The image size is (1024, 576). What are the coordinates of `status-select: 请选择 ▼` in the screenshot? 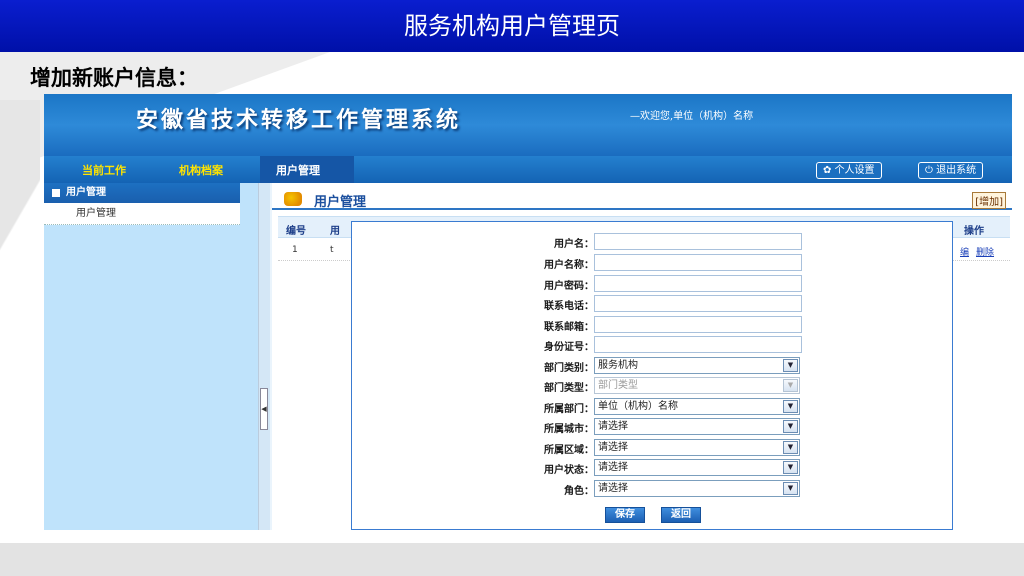 It's located at (697, 467).